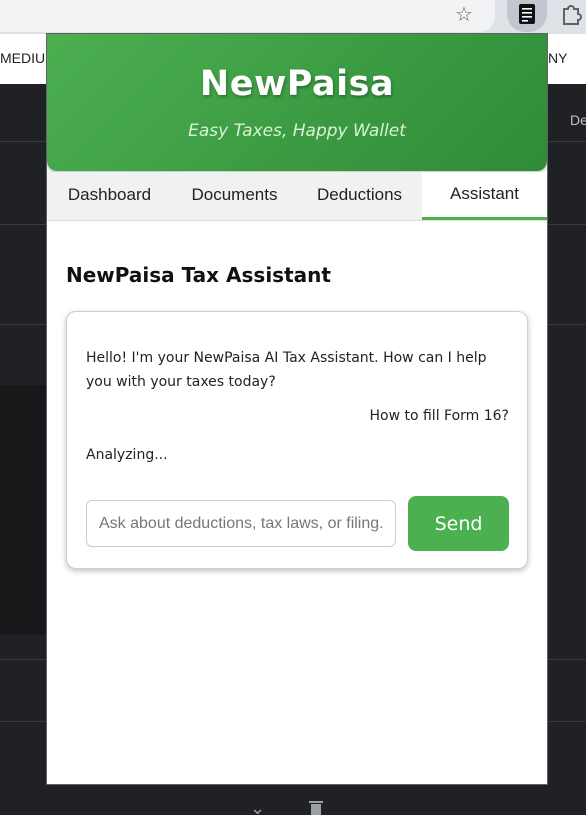  Describe the element at coordinates (297, 131) in the screenshot. I see `app-tagline: Easy Taxes, Happy Wallet` at that location.